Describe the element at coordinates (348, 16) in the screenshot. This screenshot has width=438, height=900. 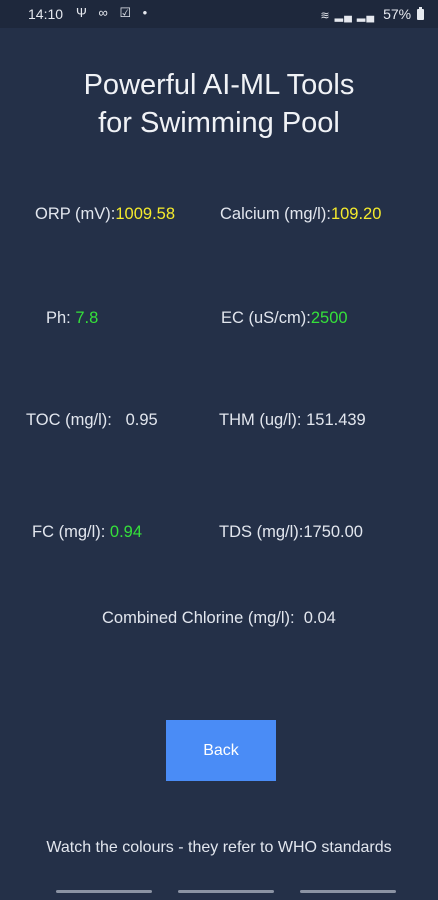
I see `signal-icon: ≋ ▂▄ ▂▄` at that location.